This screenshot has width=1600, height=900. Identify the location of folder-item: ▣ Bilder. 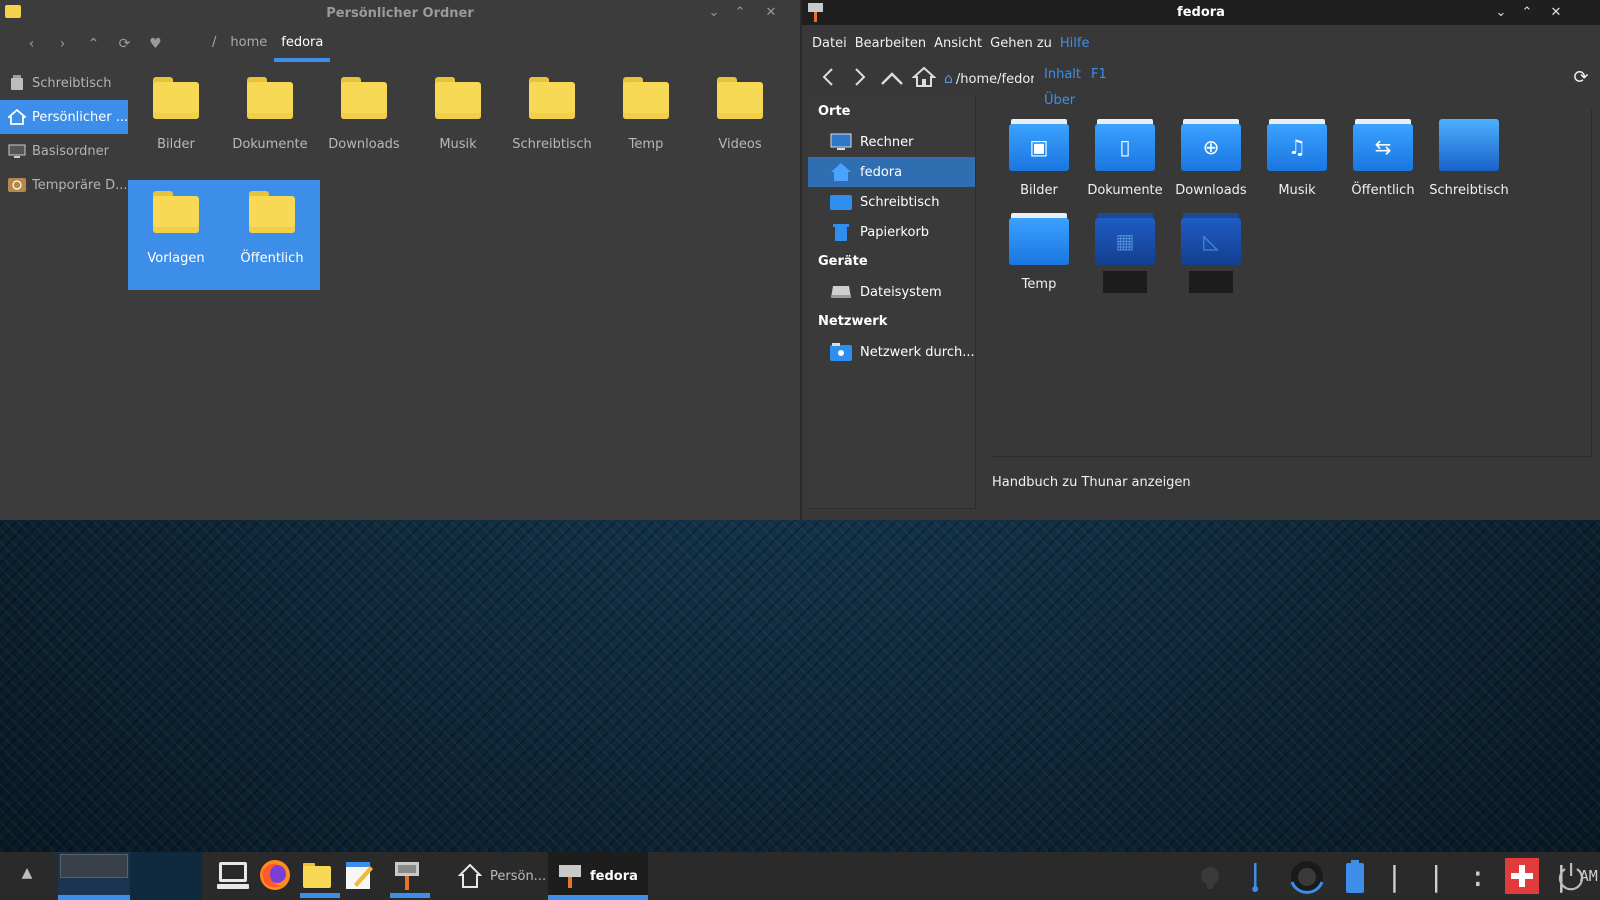
(1039, 156).